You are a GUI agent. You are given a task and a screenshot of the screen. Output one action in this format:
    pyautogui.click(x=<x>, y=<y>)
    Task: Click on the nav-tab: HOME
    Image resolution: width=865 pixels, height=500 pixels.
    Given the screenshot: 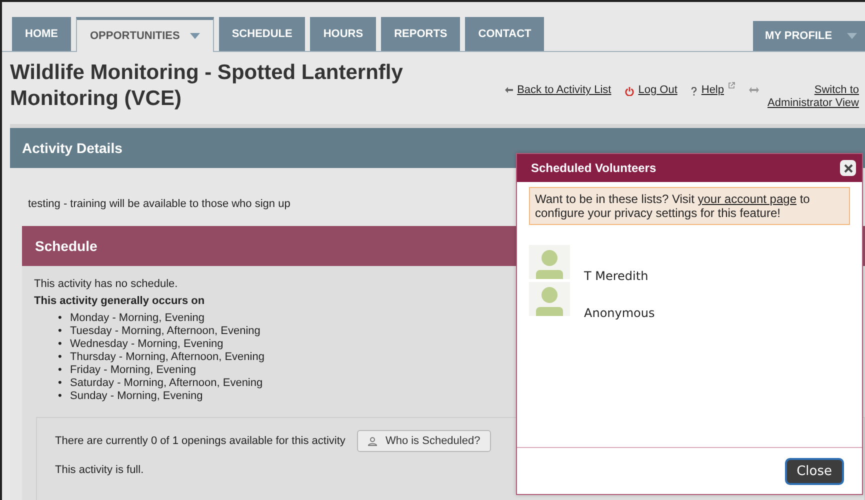 What is the action you would take?
    pyautogui.click(x=41, y=34)
    